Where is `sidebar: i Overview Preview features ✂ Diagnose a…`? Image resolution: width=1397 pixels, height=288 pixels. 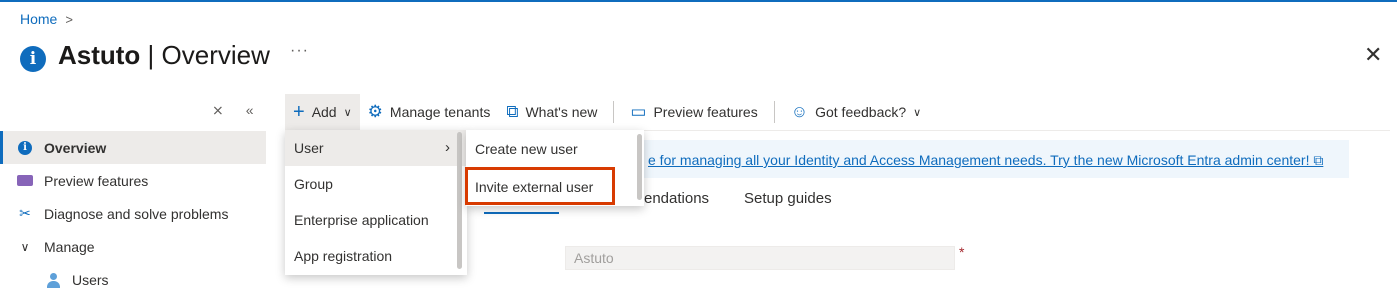 sidebar: i Overview Preview features ✂ Diagnose a… is located at coordinates (133, 209).